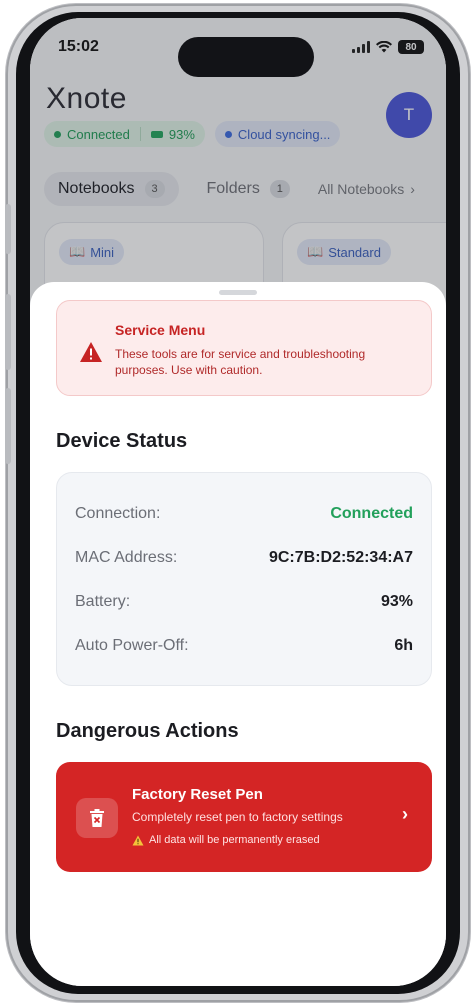 Image resolution: width=473 pixels, height=1005 pixels. I want to click on volume-up-button, so click(8, 332).